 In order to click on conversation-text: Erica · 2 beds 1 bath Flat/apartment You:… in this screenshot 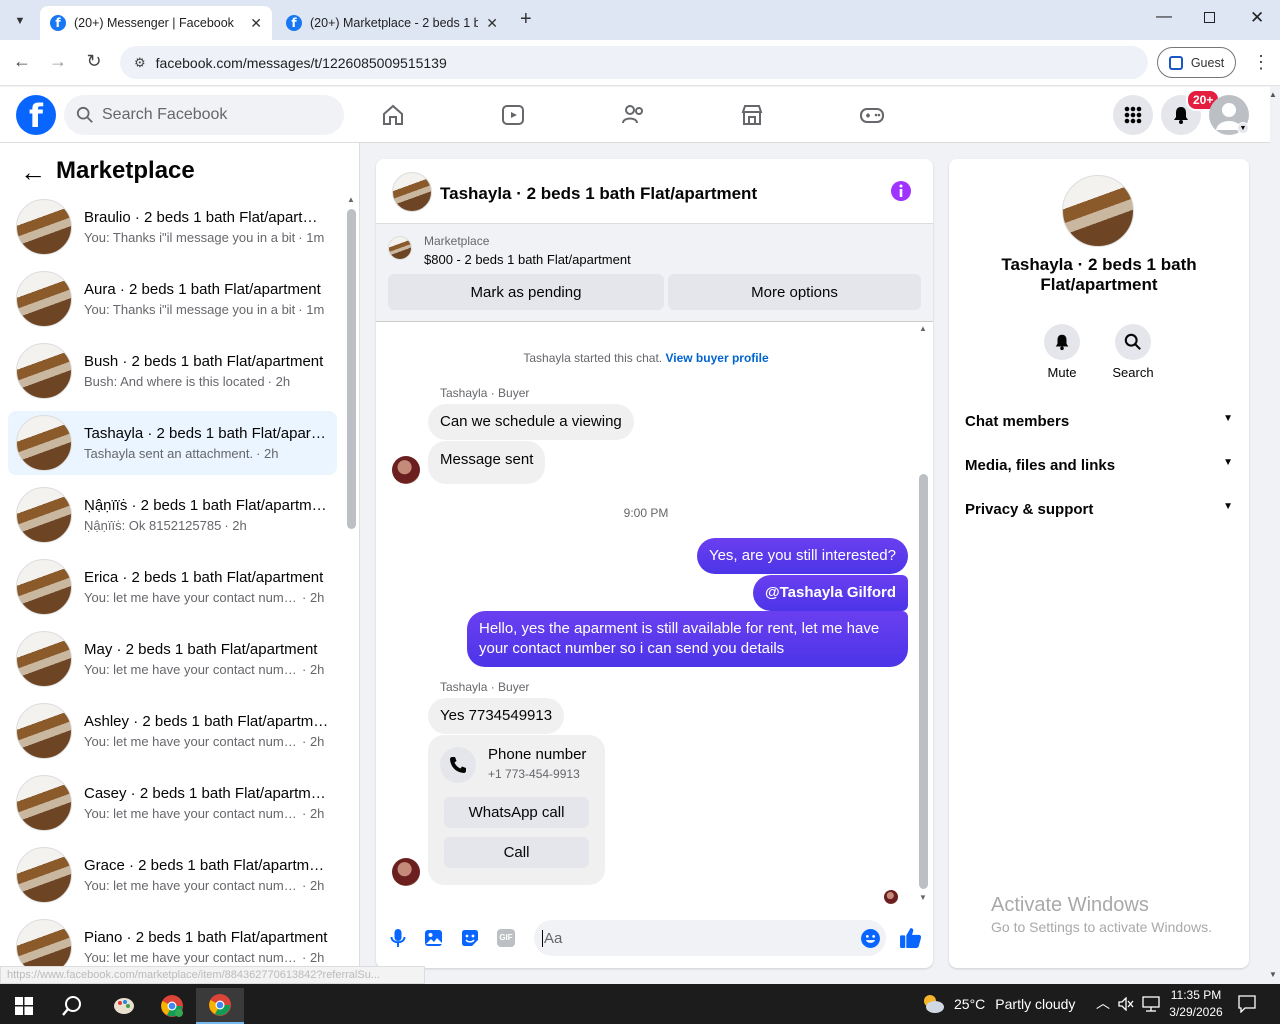, I will do `click(206, 587)`.